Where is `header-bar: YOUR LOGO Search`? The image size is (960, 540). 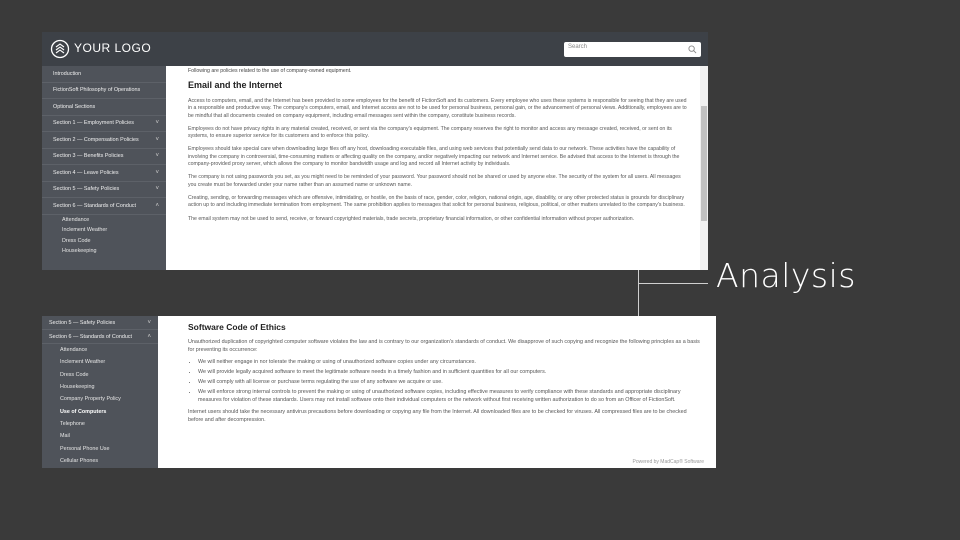 header-bar: YOUR LOGO Search is located at coordinates (375, 49).